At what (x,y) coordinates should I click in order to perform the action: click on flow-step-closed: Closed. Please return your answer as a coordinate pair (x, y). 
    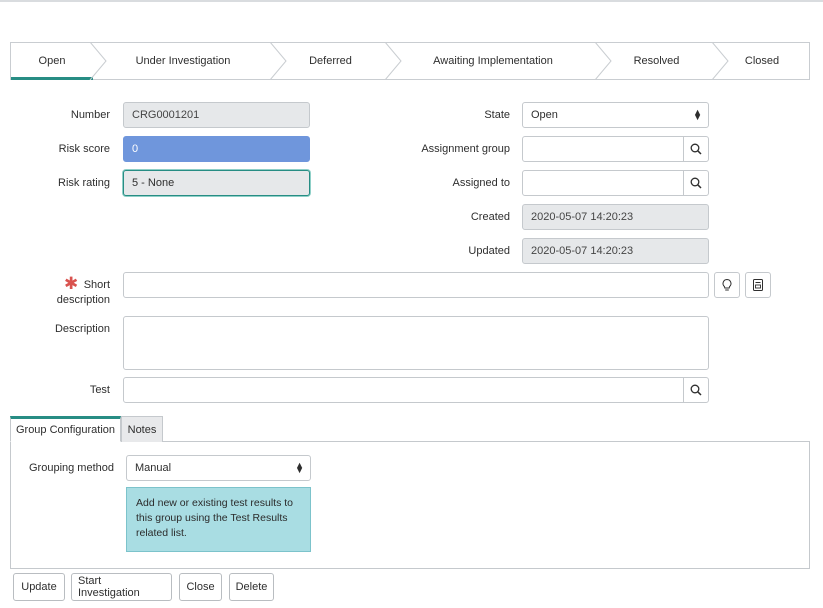
    Looking at the image, I should click on (762, 61).